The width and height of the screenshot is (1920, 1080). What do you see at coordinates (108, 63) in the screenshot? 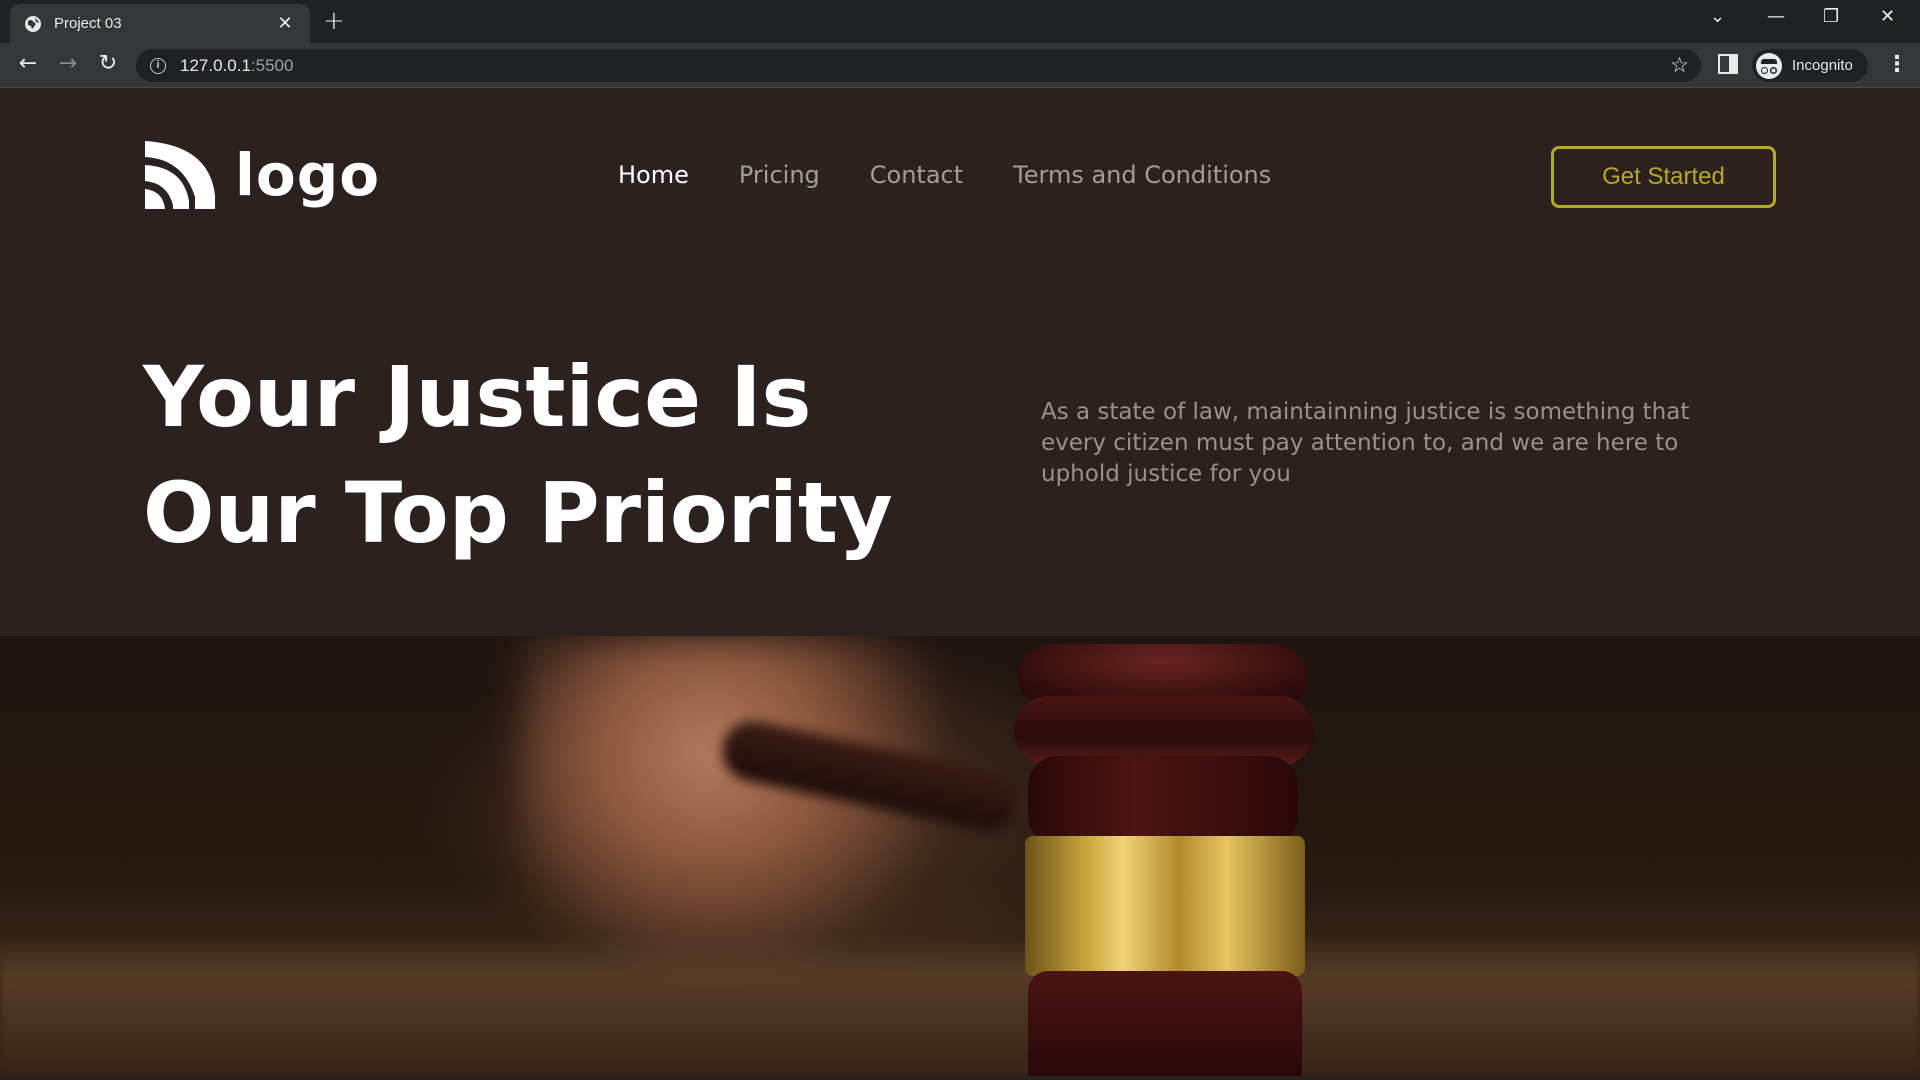
I see `reload-button: ↻` at bounding box center [108, 63].